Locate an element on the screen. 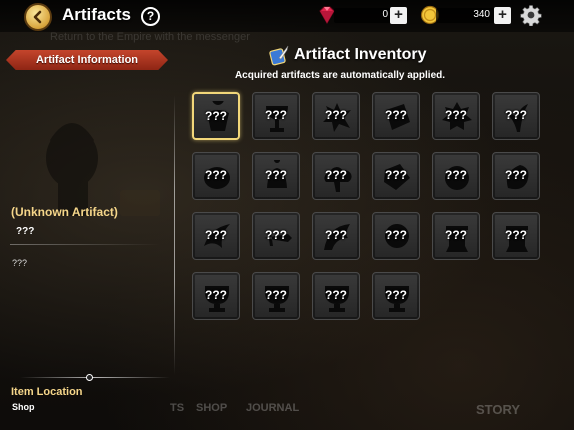 The width and height of the screenshot is (574, 430). inventory-header: Artifact Inventory is located at coordinates (347, 55).